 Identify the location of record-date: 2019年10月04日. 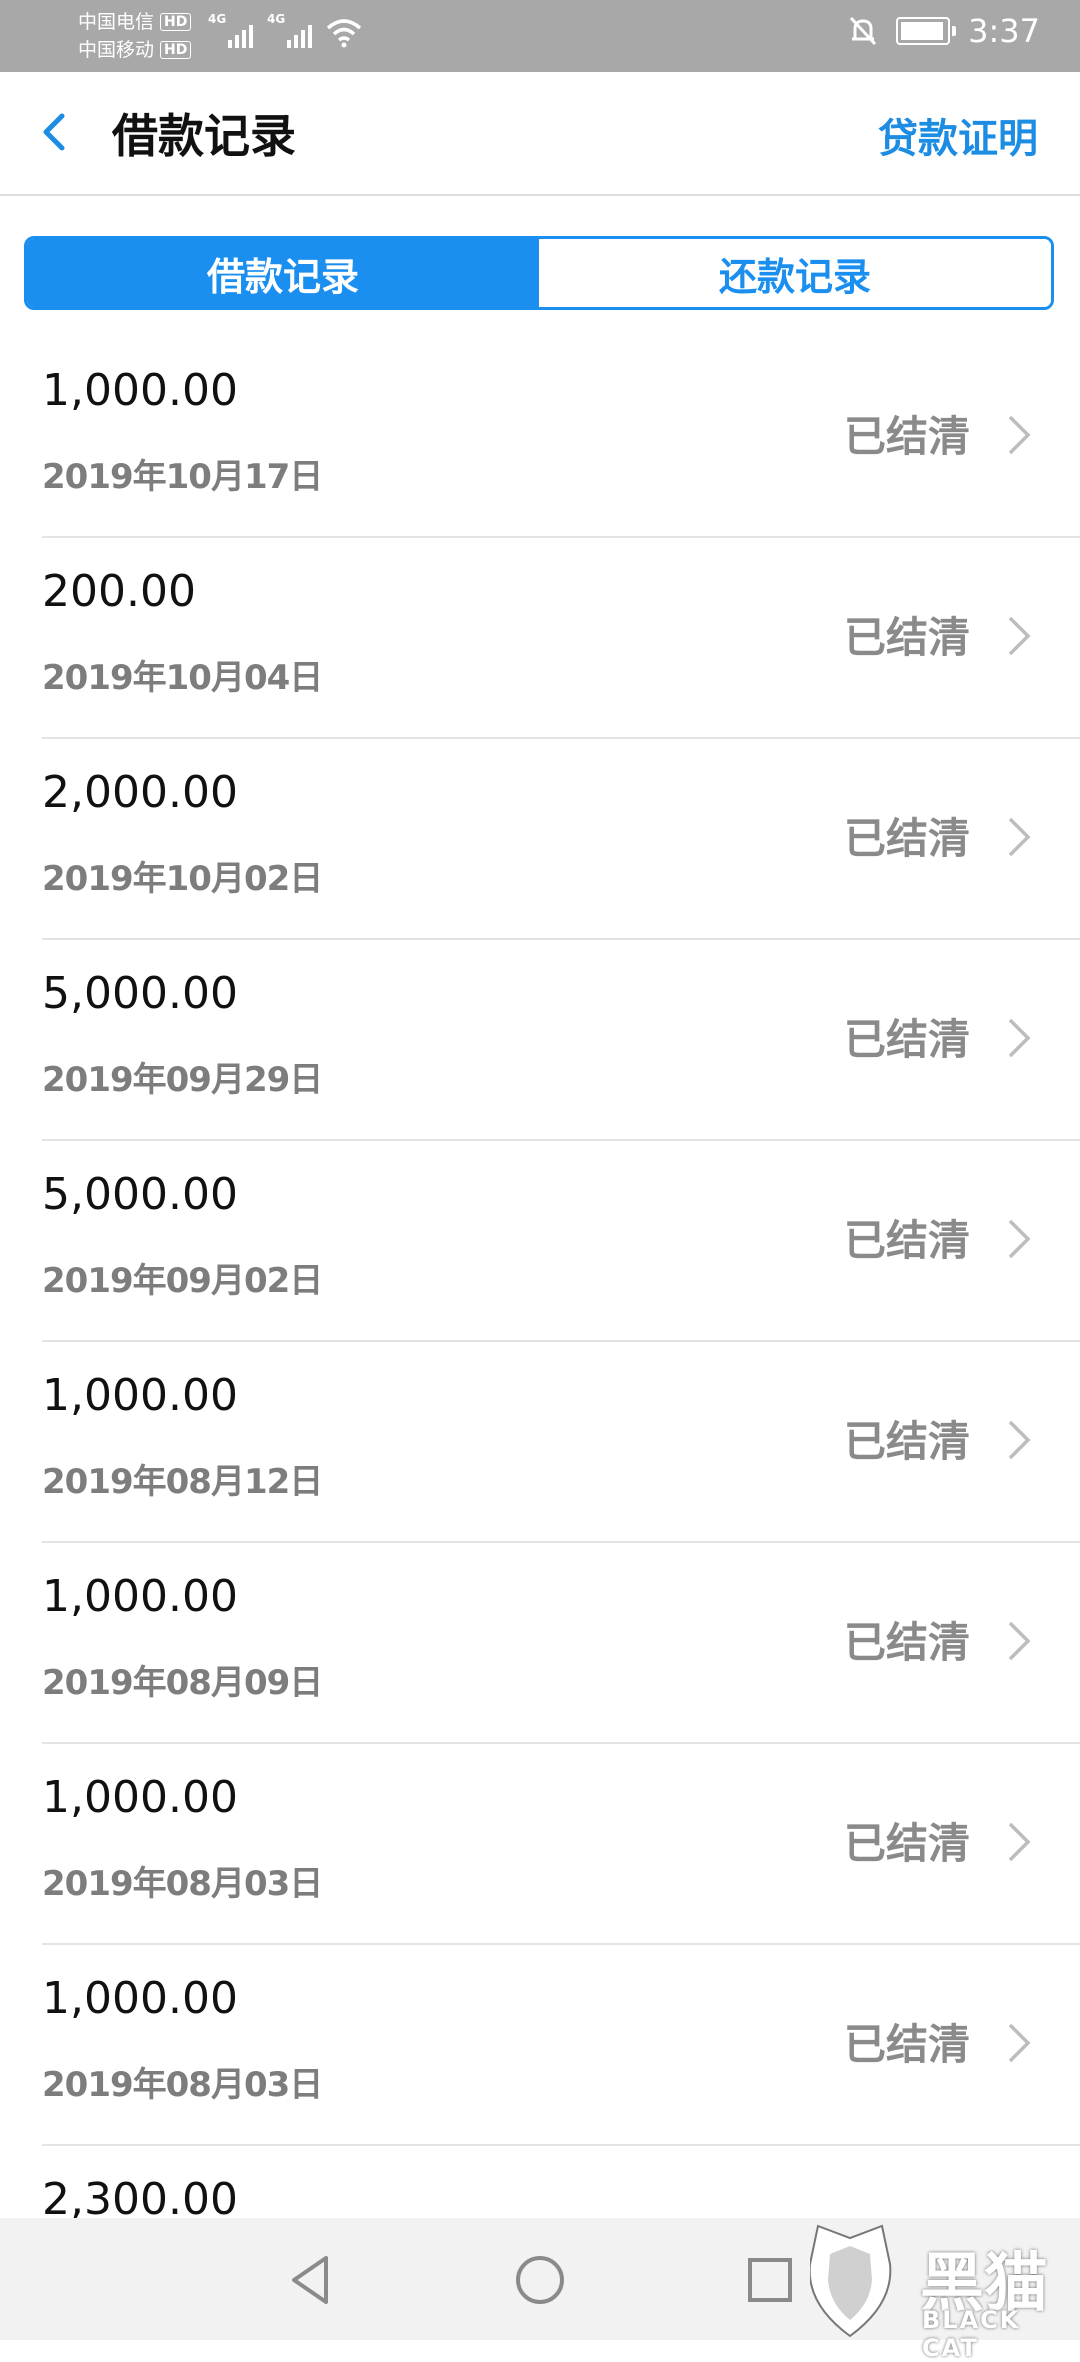
(182, 678).